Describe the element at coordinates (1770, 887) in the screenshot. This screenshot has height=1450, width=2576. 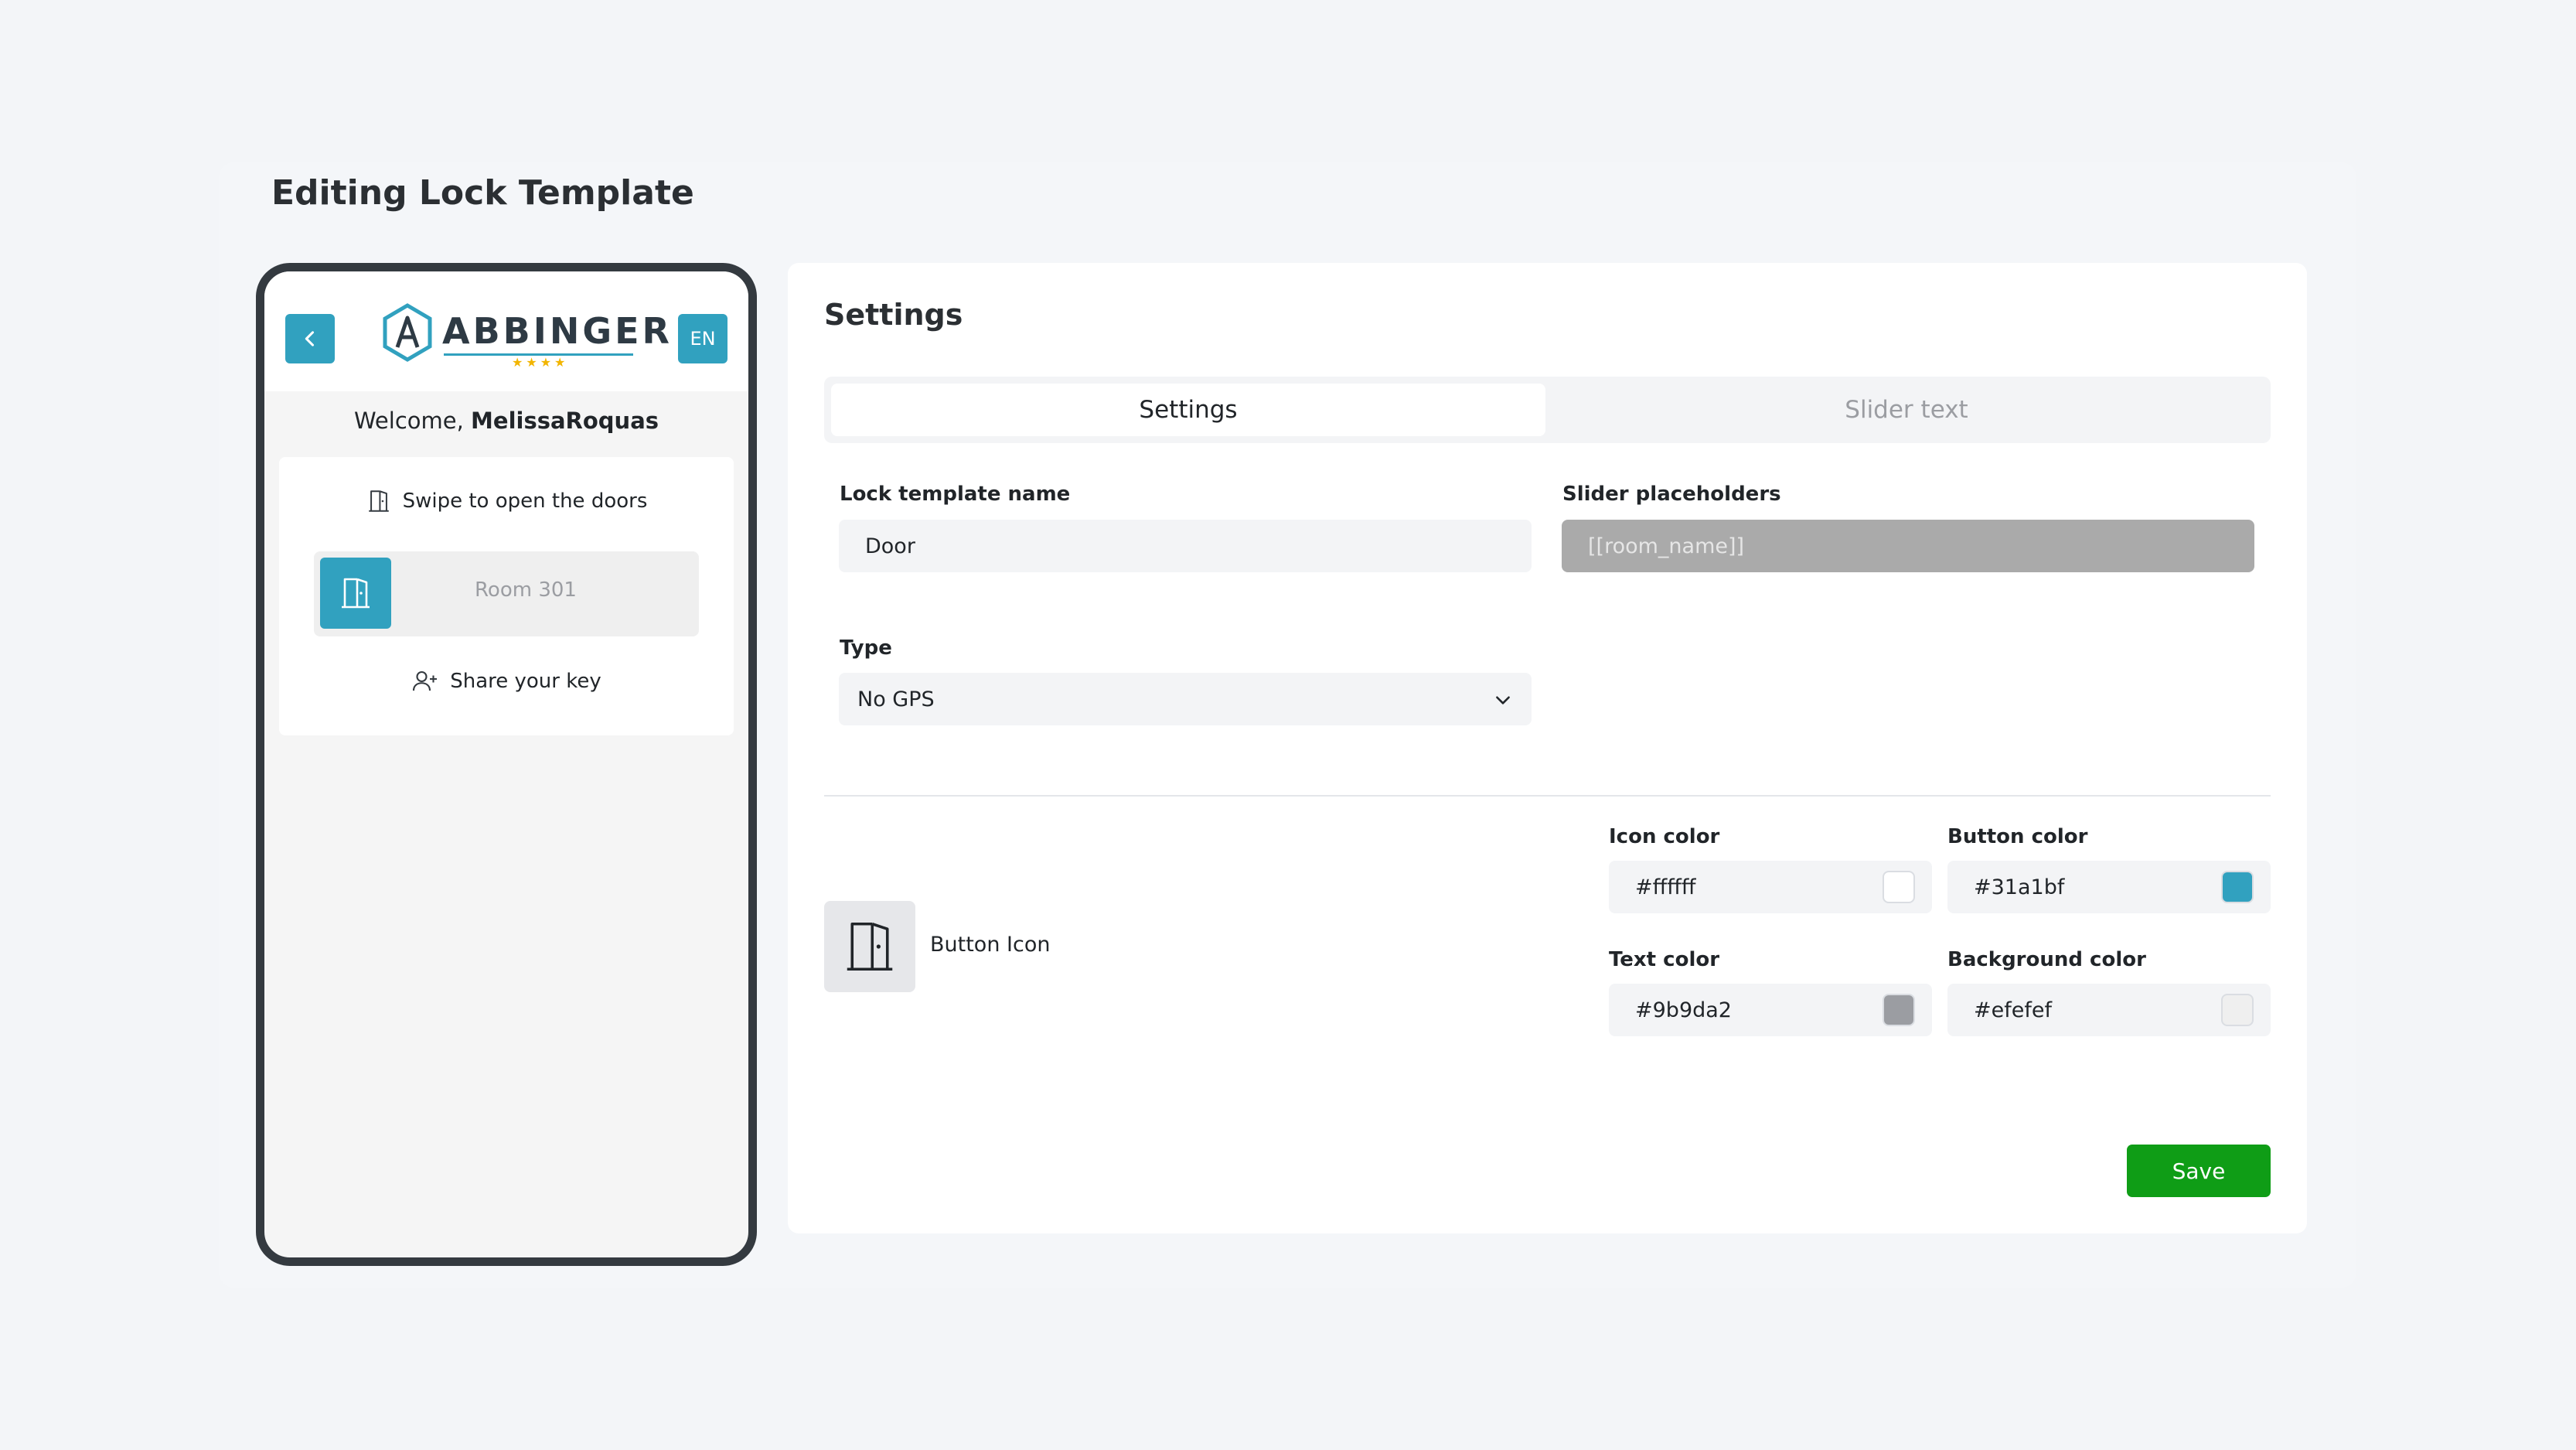
I see `icon-color-input: #ffffff` at that location.